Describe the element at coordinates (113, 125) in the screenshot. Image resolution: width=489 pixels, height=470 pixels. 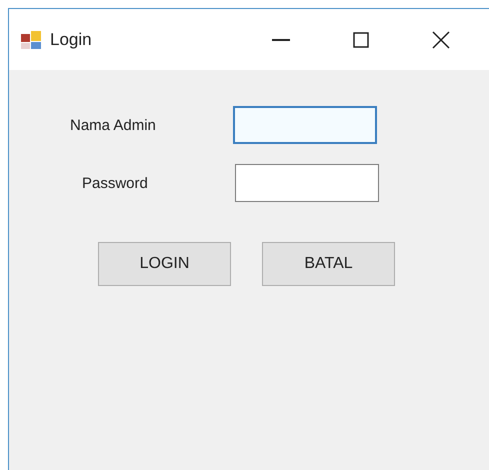
I see `field-label: Nama Admin` at that location.